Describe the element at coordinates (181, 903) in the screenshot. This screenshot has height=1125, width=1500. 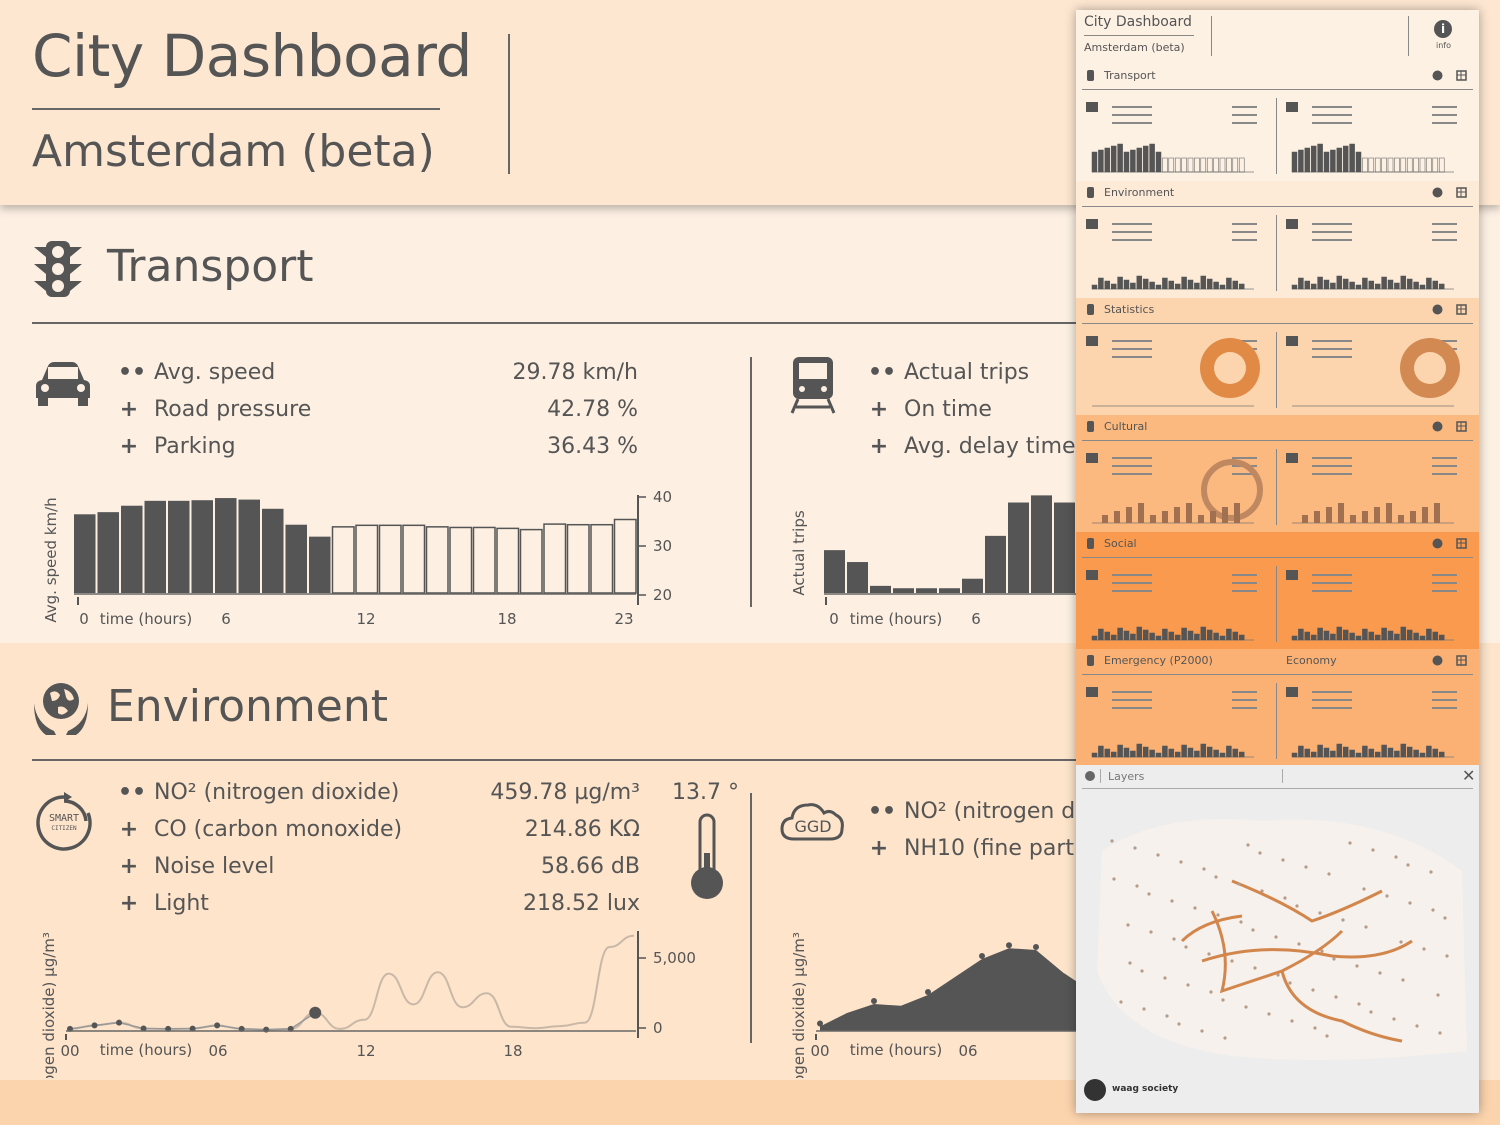
I see `metric-label: Light` at that location.